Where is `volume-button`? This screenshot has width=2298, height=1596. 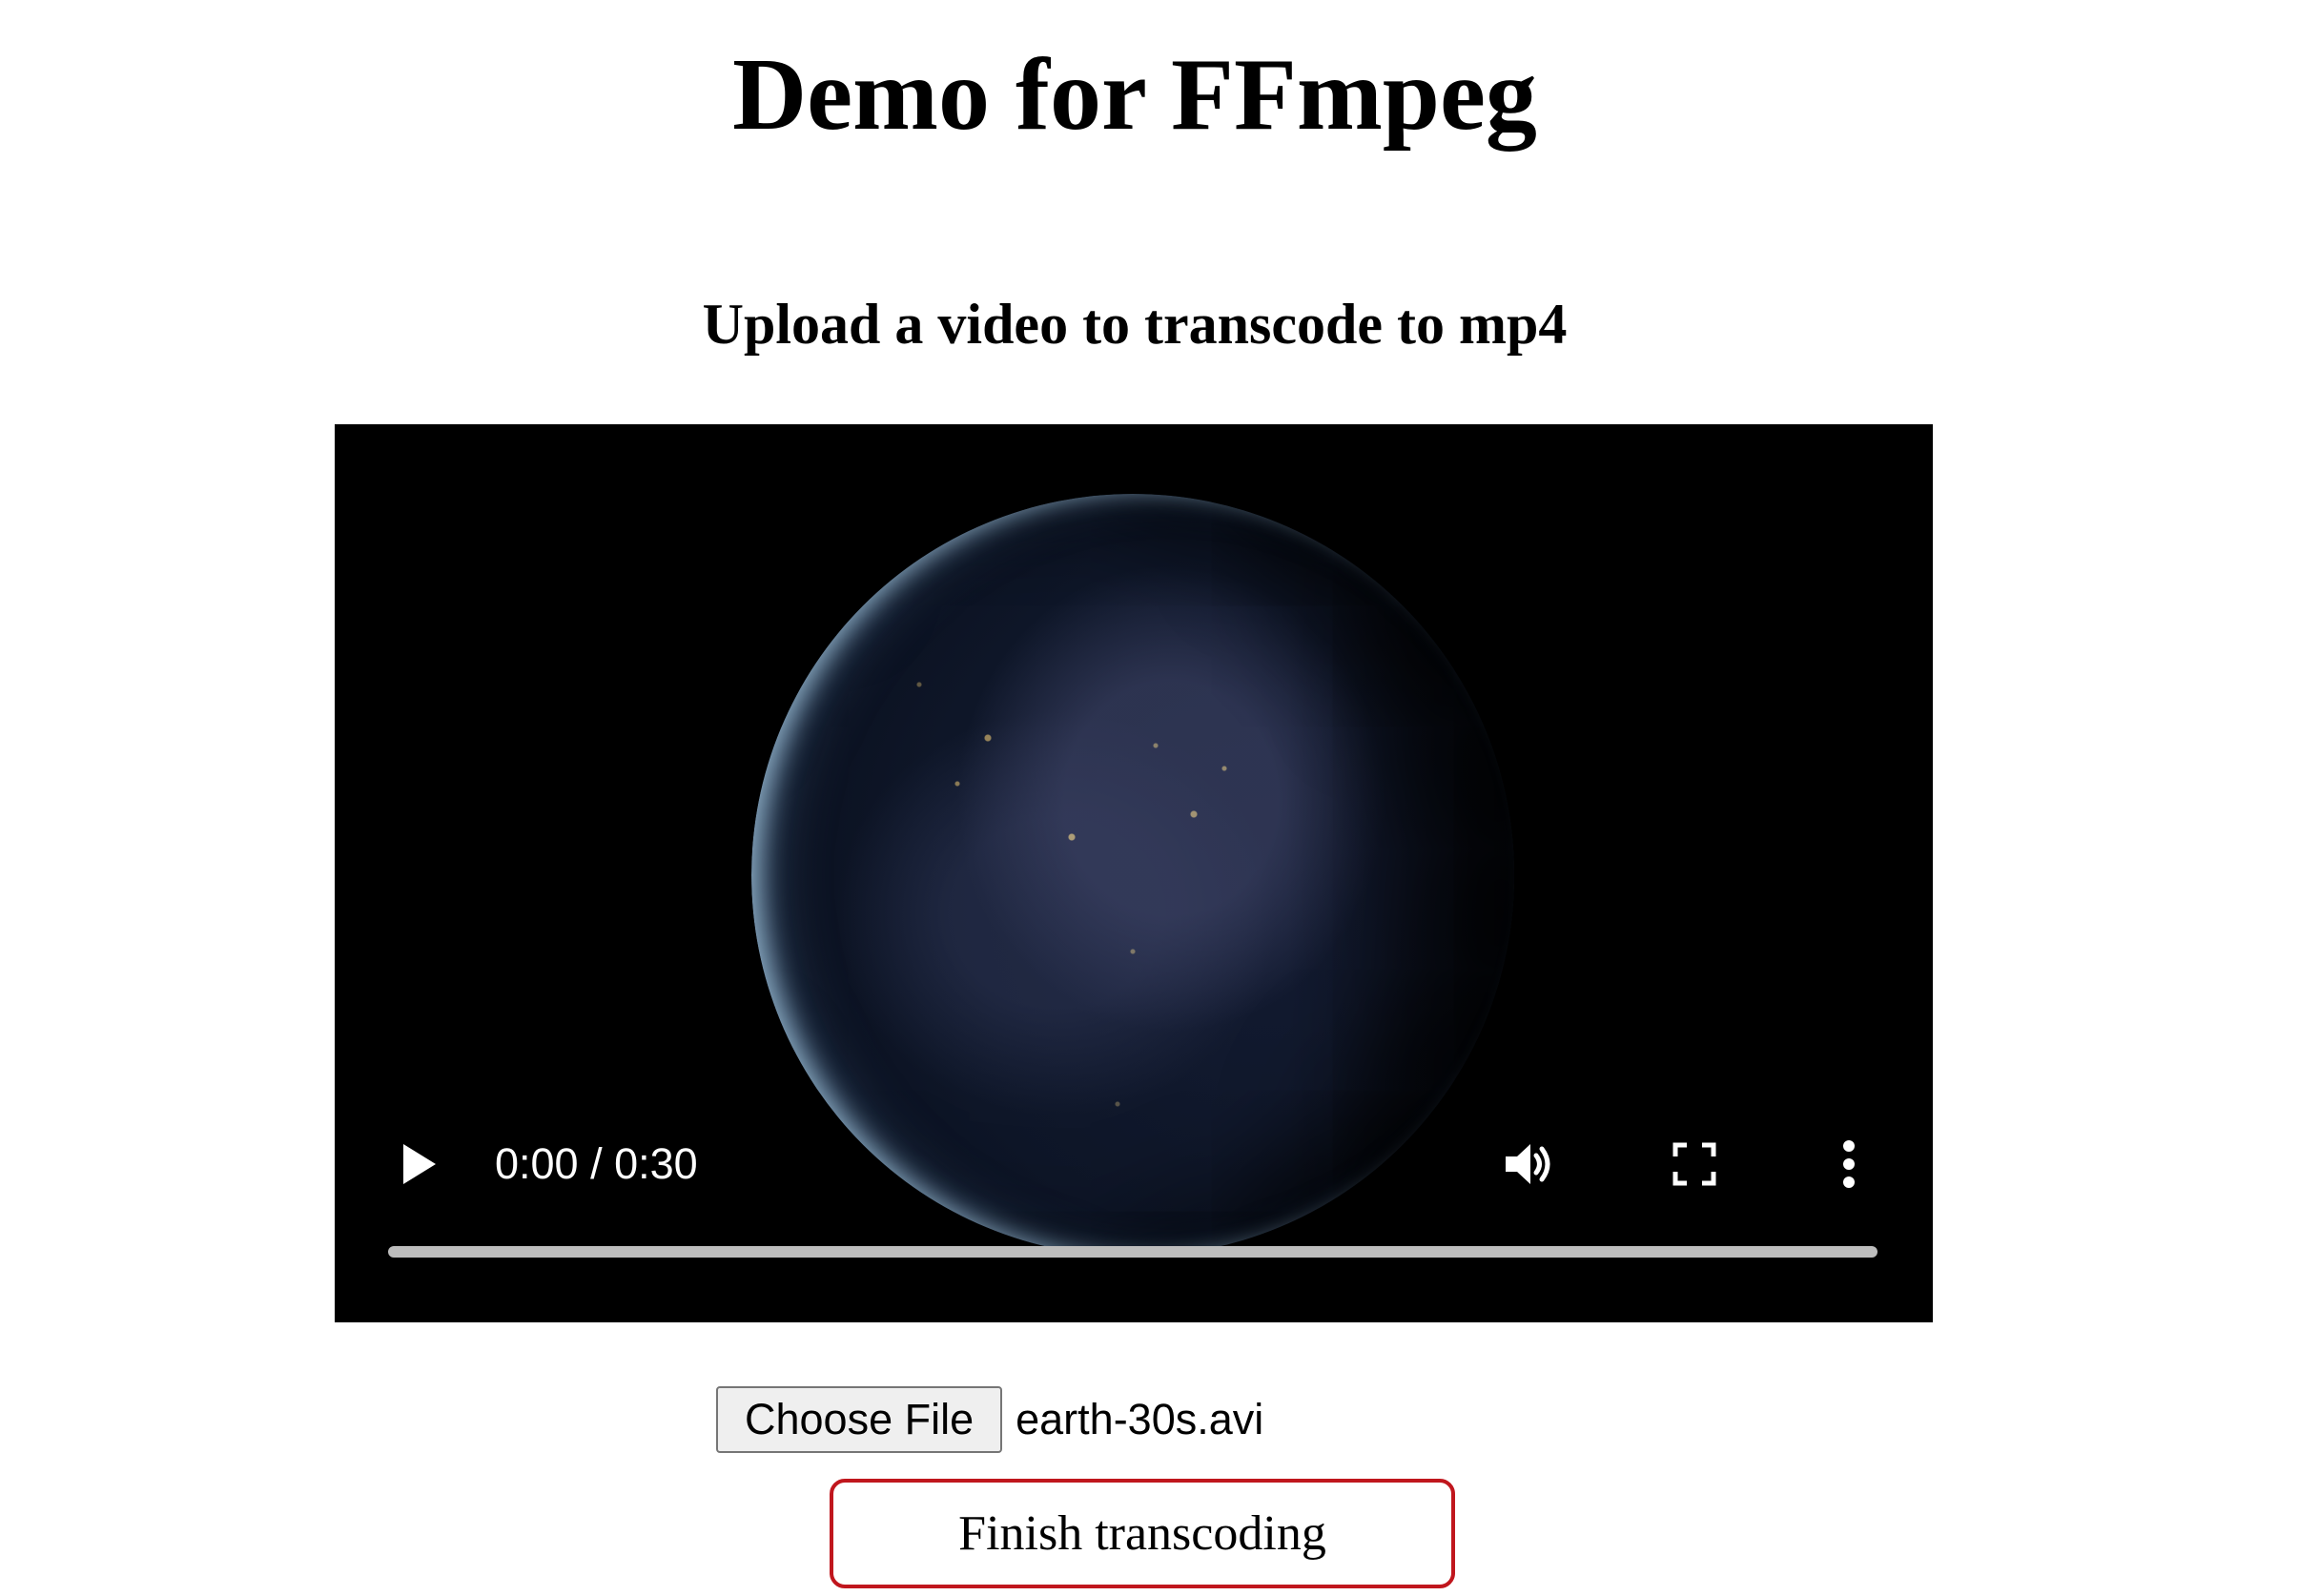
volume-button is located at coordinates (1528, 1164).